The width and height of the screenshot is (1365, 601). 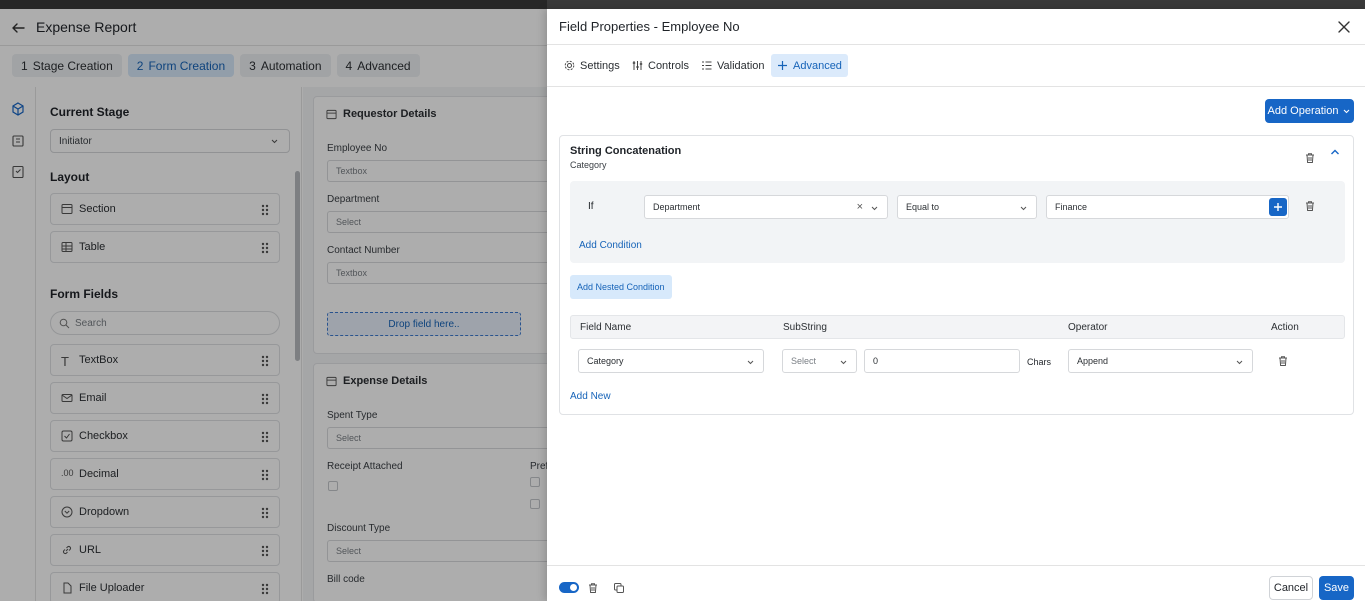 I want to click on select-value: Append, so click(x=1093, y=361).